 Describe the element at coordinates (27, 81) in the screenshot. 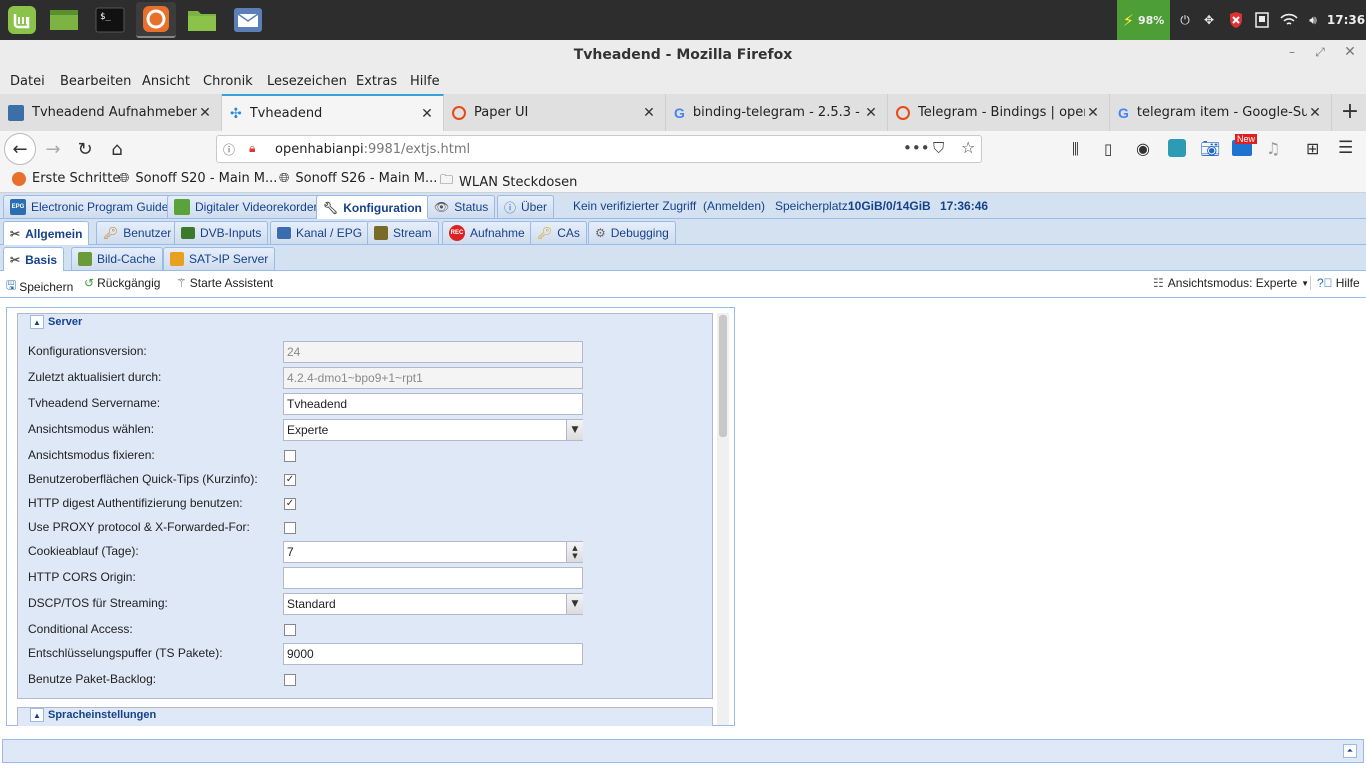

I see `menu-datei: Datei` at that location.